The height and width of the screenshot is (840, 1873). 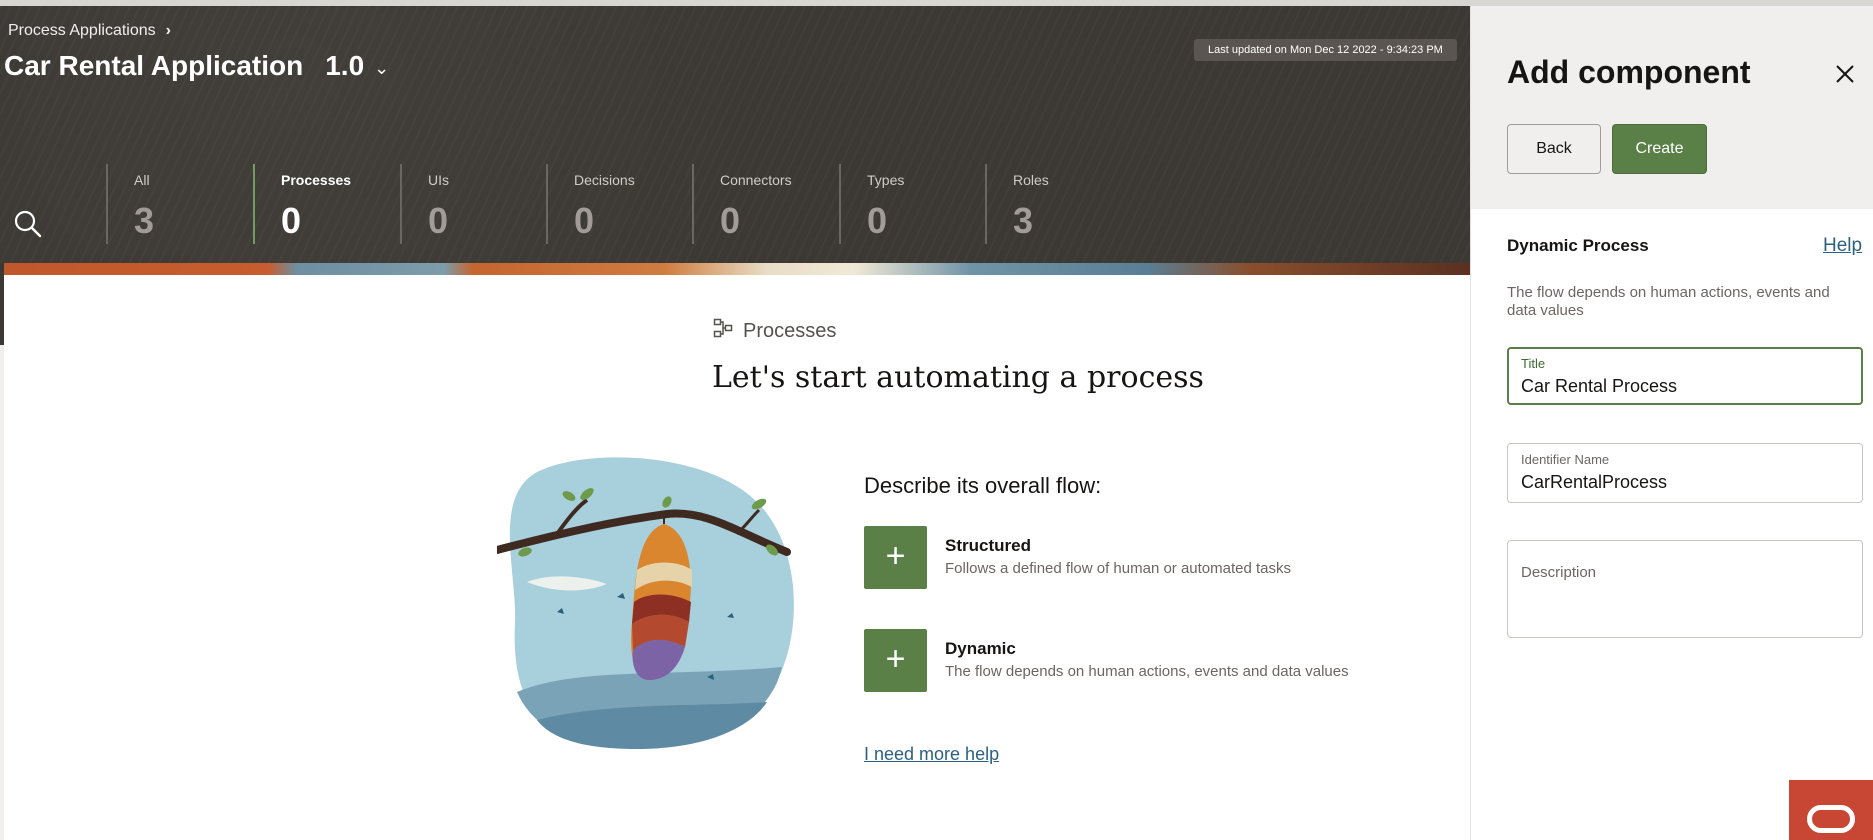 I want to click on stat-label: All, so click(x=142, y=180).